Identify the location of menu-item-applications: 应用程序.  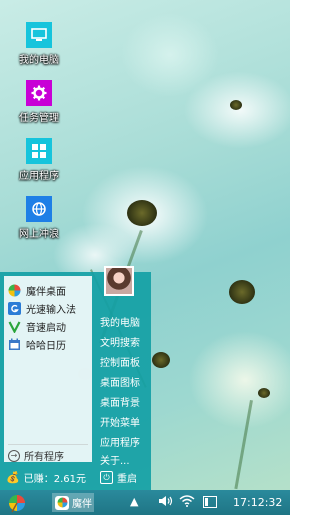
(120, 441).